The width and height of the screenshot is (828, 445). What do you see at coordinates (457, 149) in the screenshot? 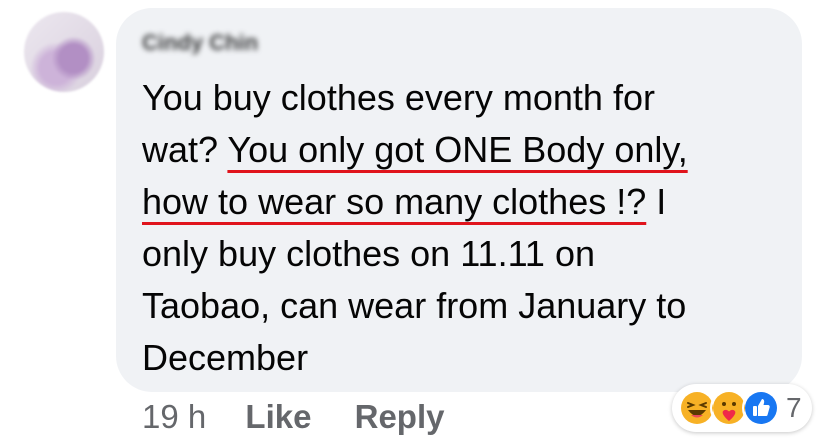
I see `underlined-text: You only got ONE Body only,` at bounding box center [457, 149].